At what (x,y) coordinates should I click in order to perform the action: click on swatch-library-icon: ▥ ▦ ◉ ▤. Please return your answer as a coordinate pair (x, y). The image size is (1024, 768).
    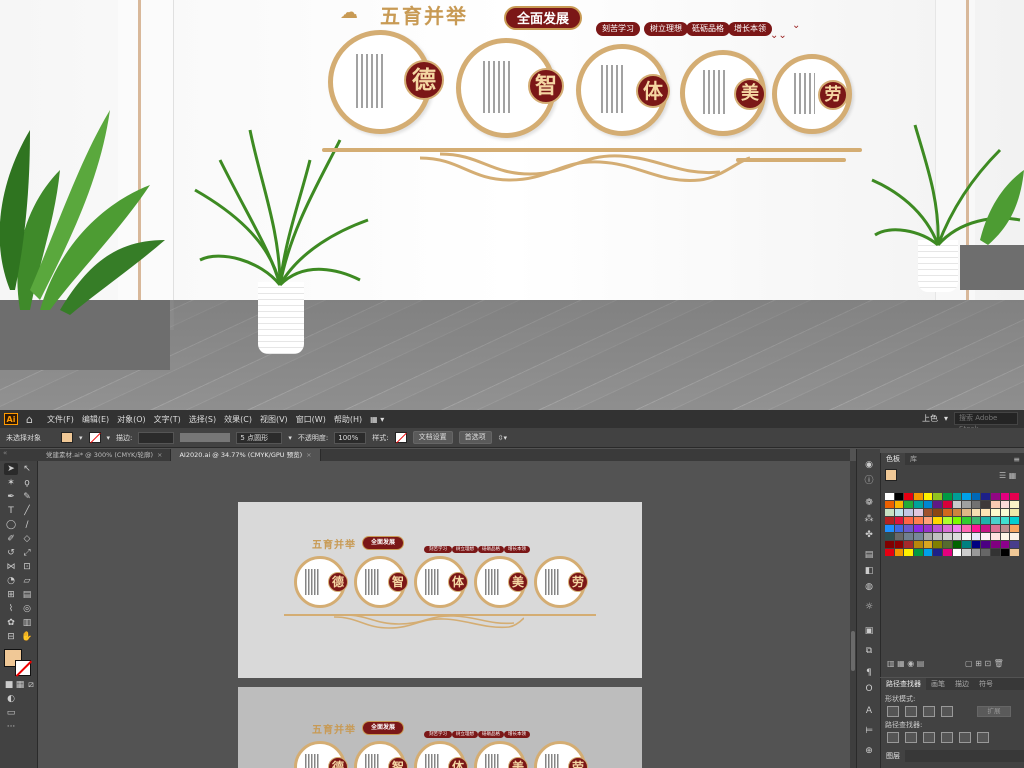
    Looking at the image, I should click on (905, 663).